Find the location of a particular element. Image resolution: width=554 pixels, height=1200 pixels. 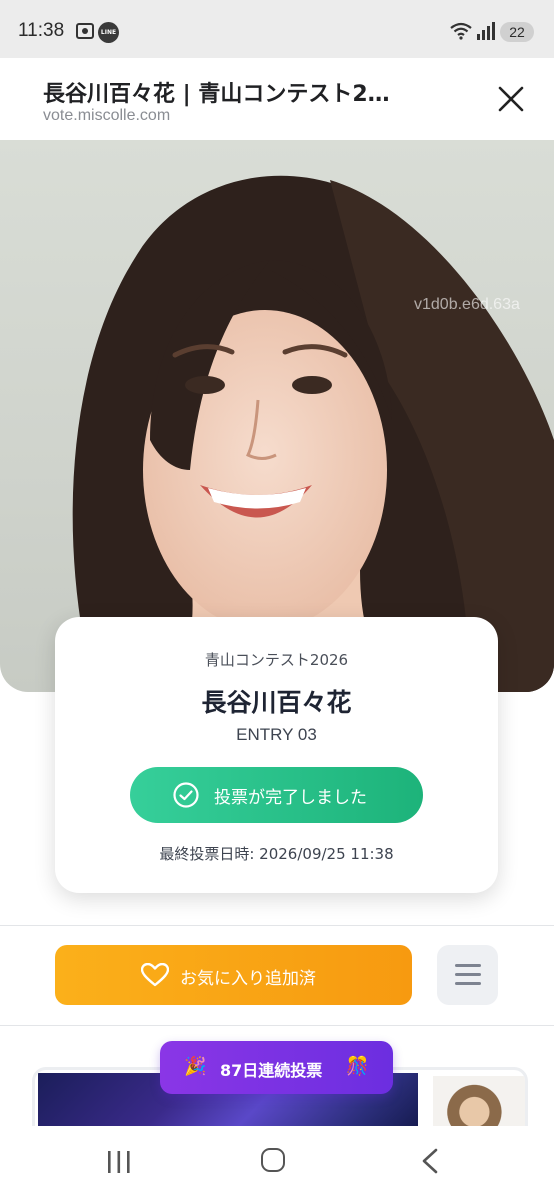

party-popper-icon: 🎉 is located at coordinates (195, 1066).